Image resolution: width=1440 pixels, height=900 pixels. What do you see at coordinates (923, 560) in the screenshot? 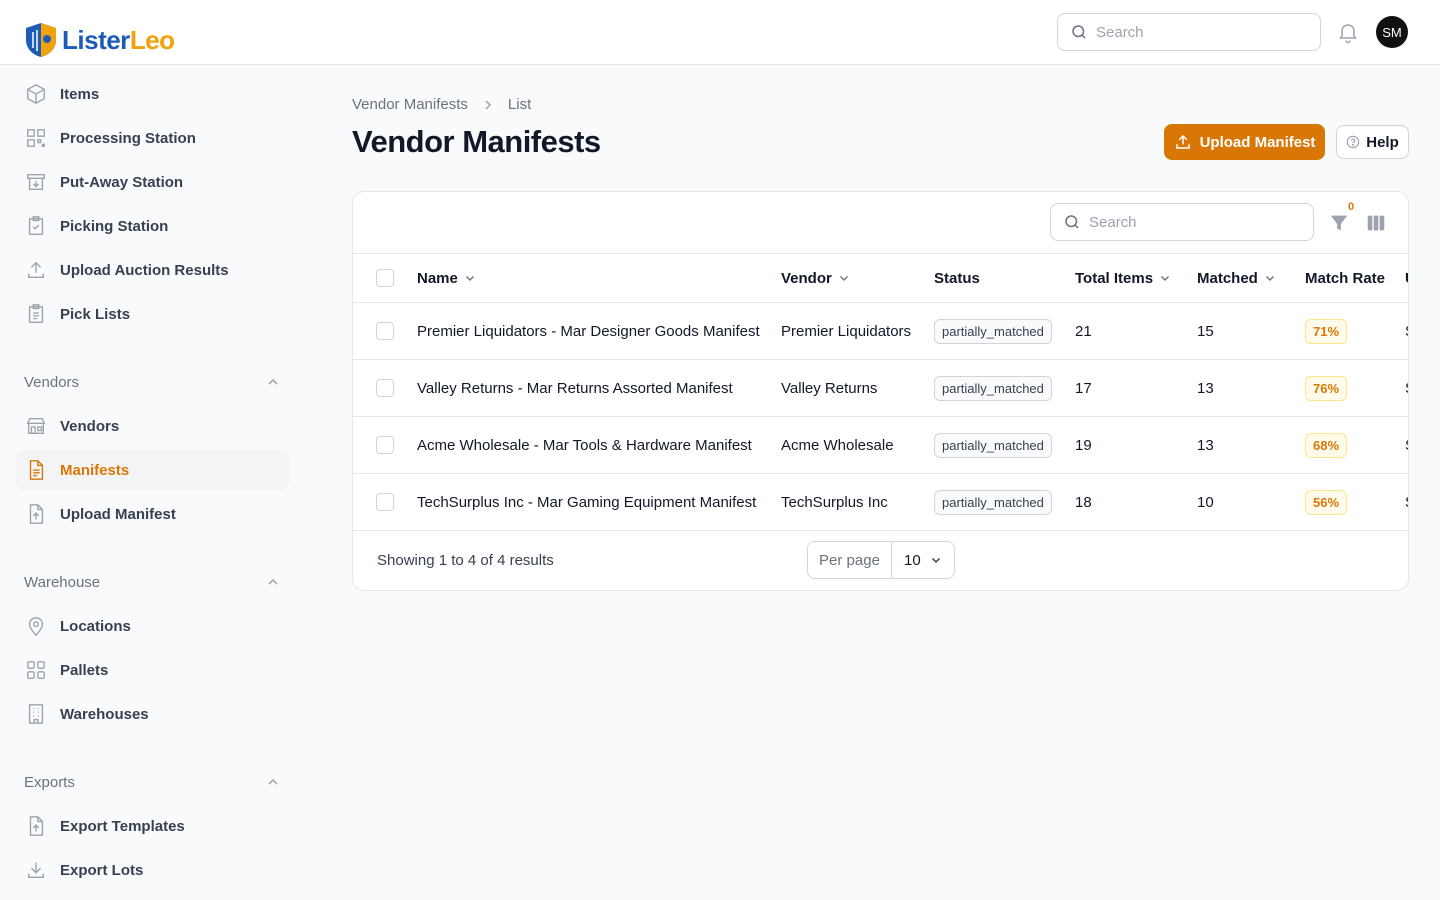
I see `per-page-value: 10` at bounding box center [923, 560].